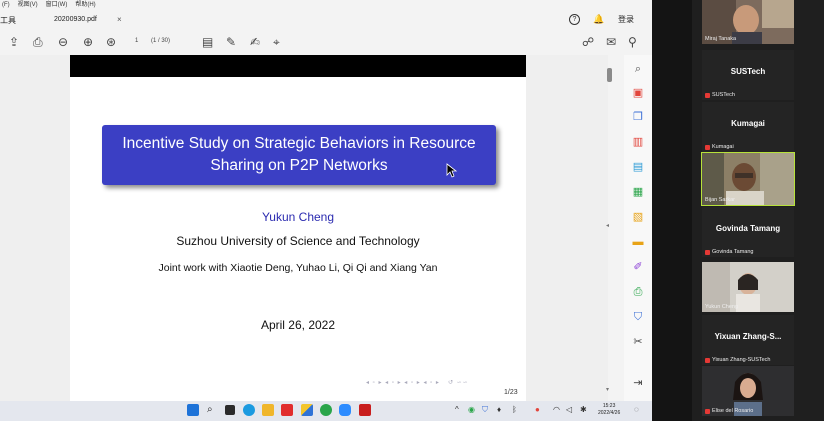 The image size is (824, 421). I want to click on windows-taskbar: ⌕ ^ ◉ ⛉ ♦ ᛒ ● ◠ ◁ ✱ 15:23 2022/4/26 ◌, so click(326, 411).